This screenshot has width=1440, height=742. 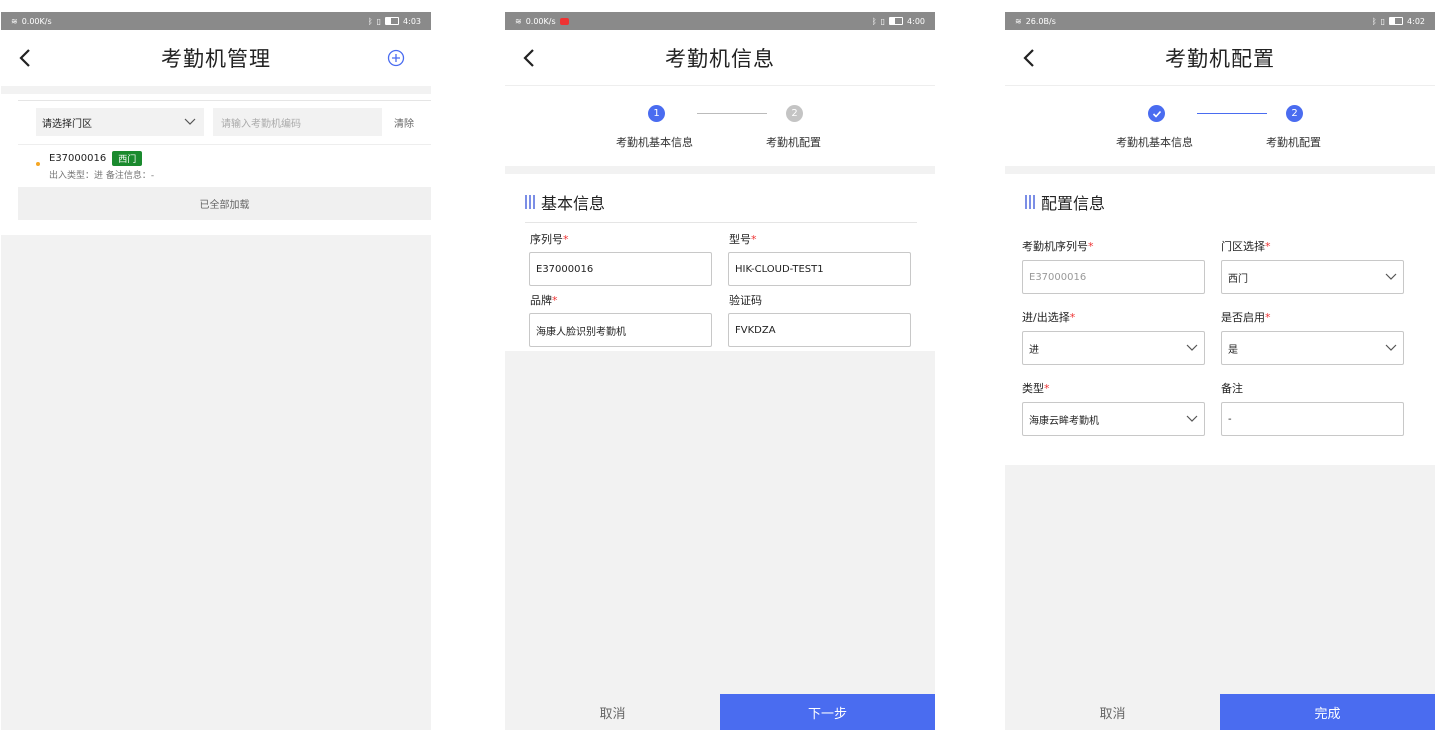 What do you see at coordinates (1312, 277) in the screenshot?
I see `area-select: 西门` at bounding box center [1312, 277].